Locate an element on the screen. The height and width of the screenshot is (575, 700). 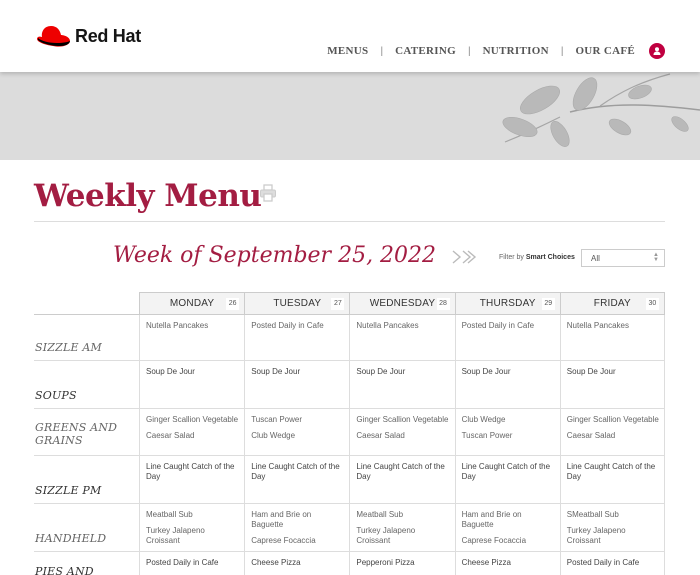
day-header-tuesday: TUESDAY 27 is located at coordinates (297, 303).